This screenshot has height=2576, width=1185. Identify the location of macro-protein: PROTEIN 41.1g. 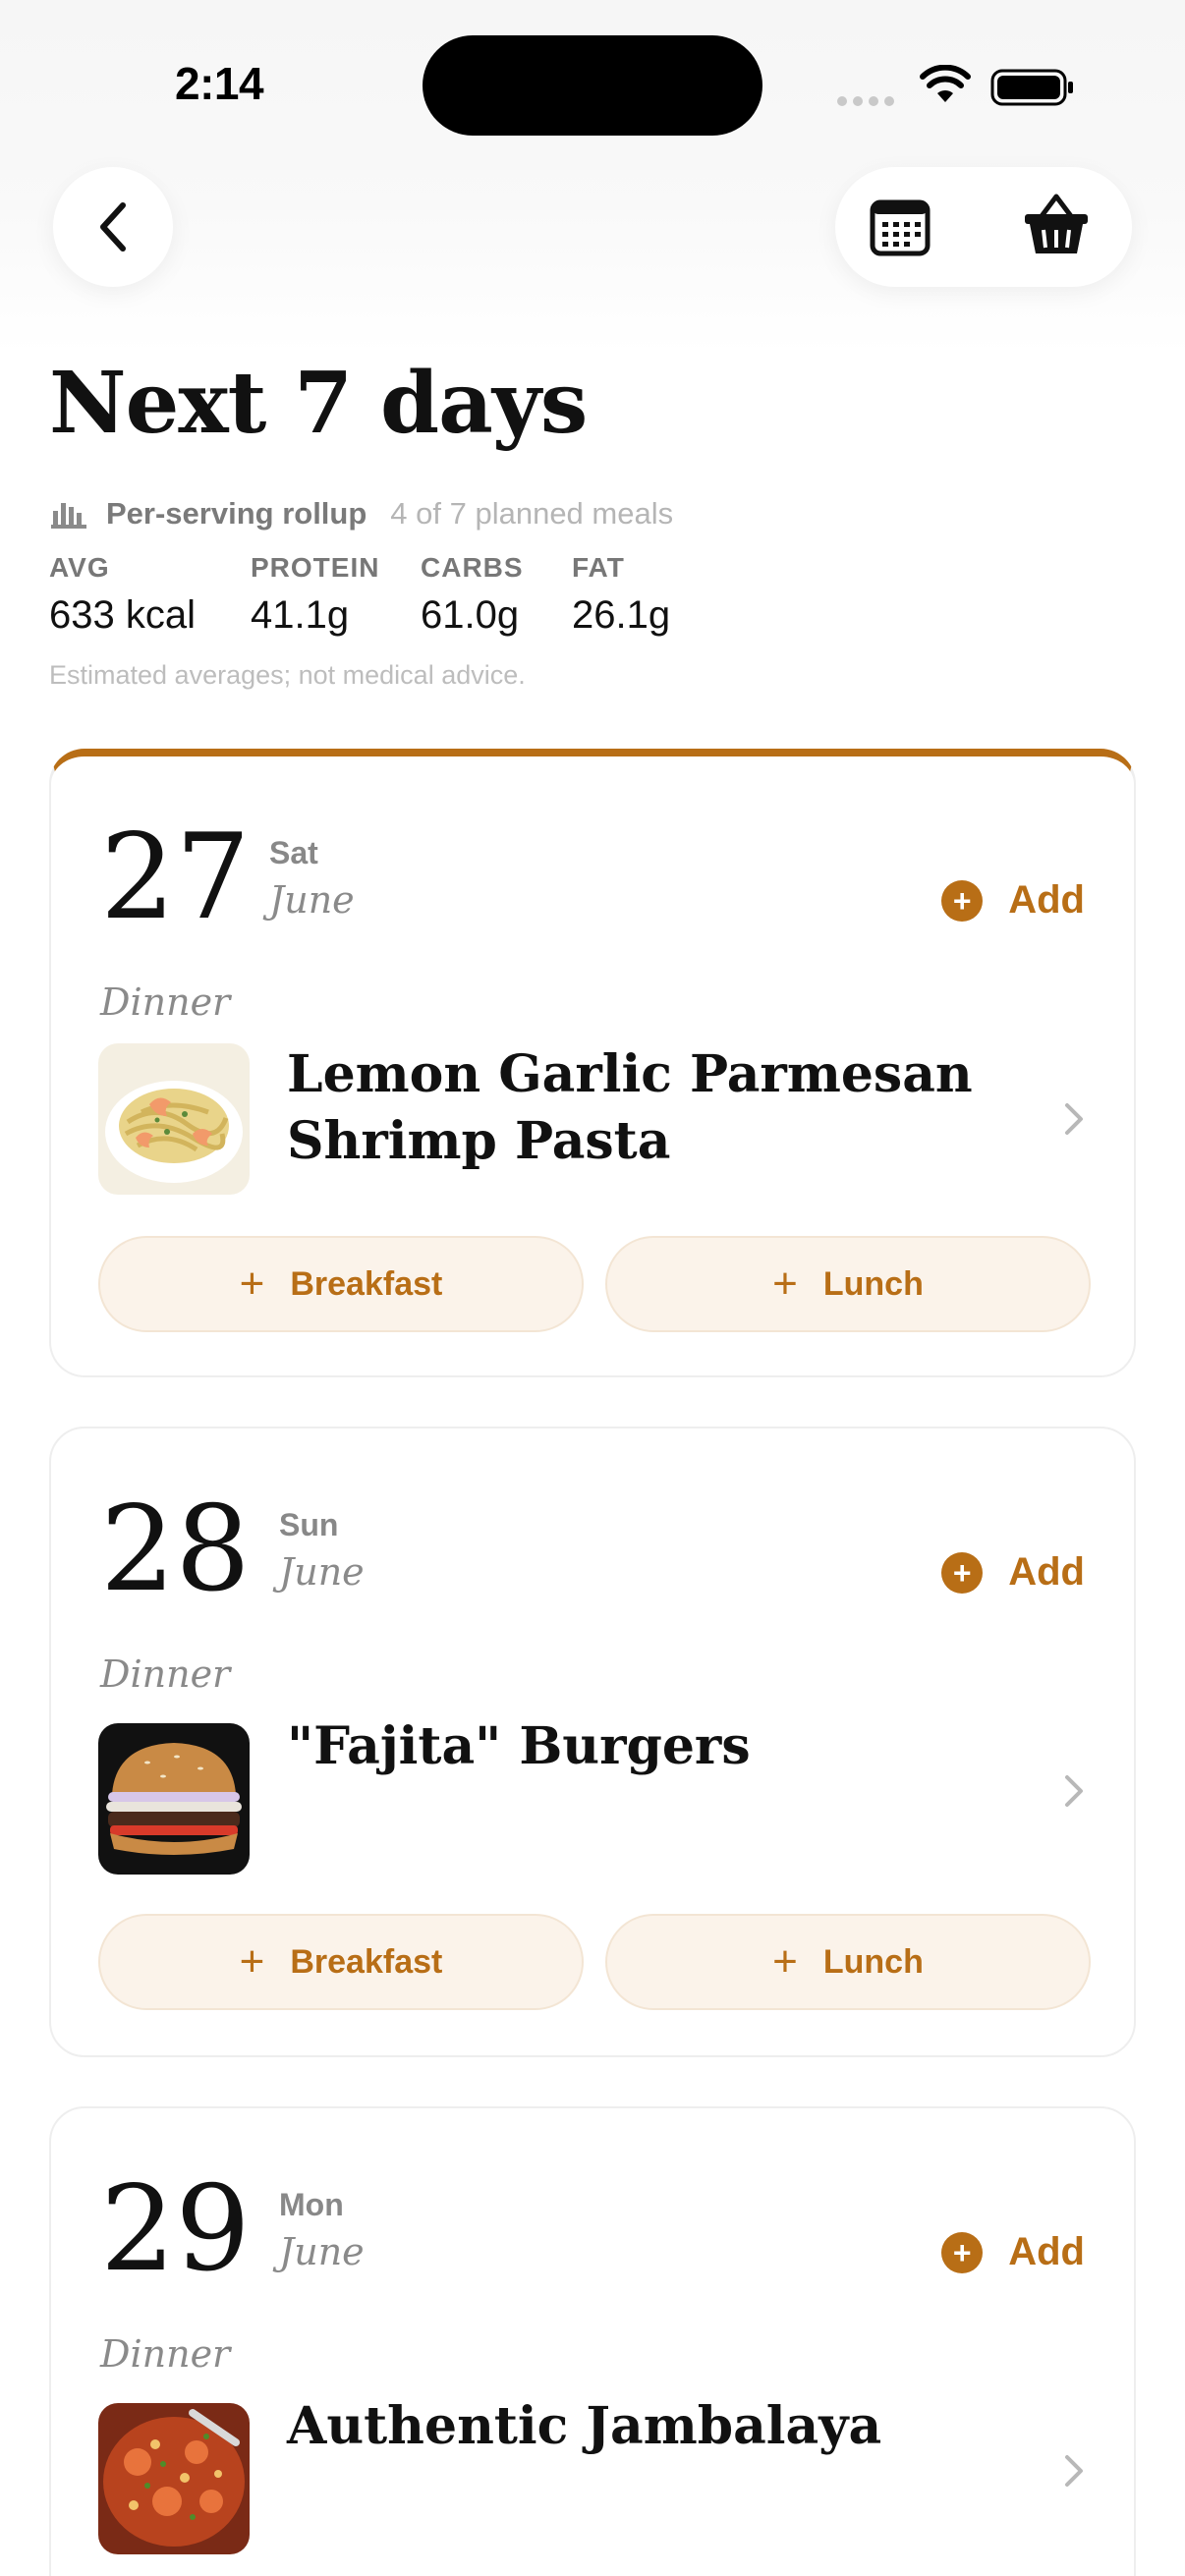
(315, 595).